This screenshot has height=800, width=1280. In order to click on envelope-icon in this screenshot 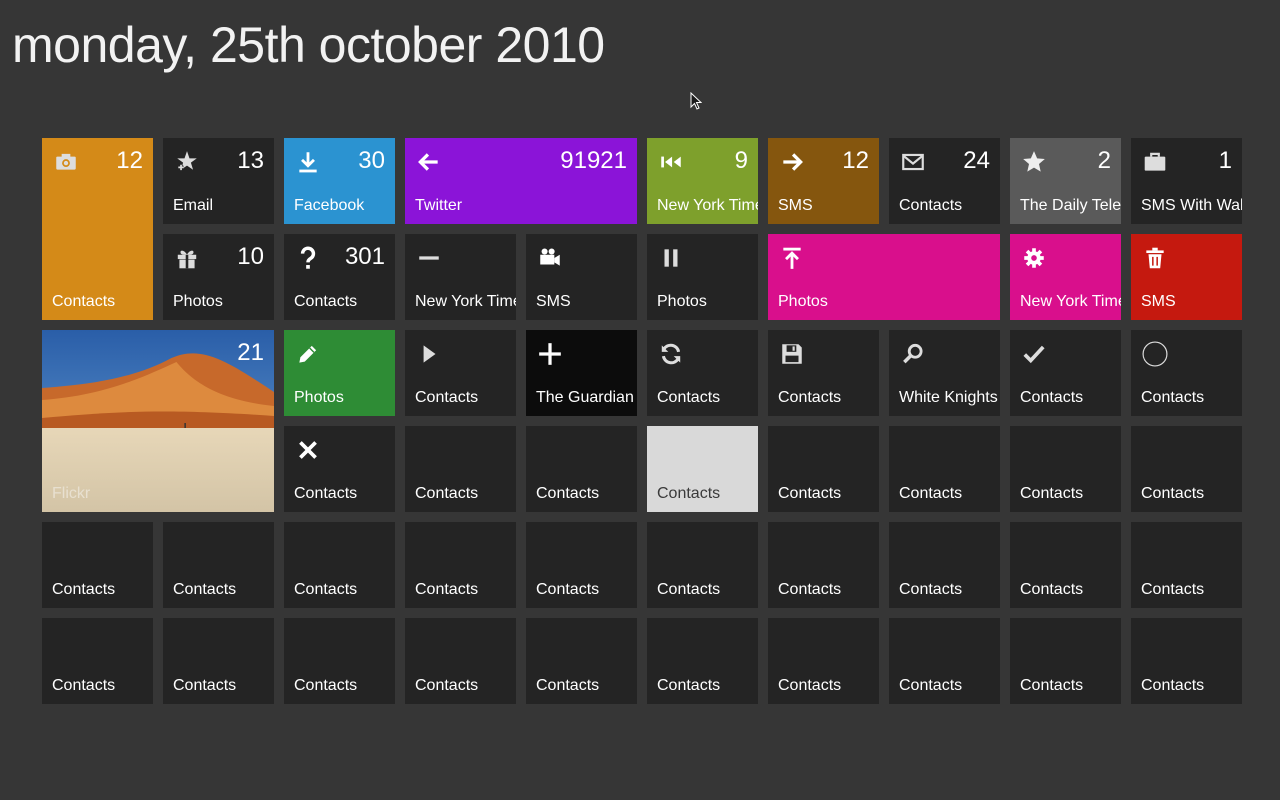, I will do `click(913, 162)`.